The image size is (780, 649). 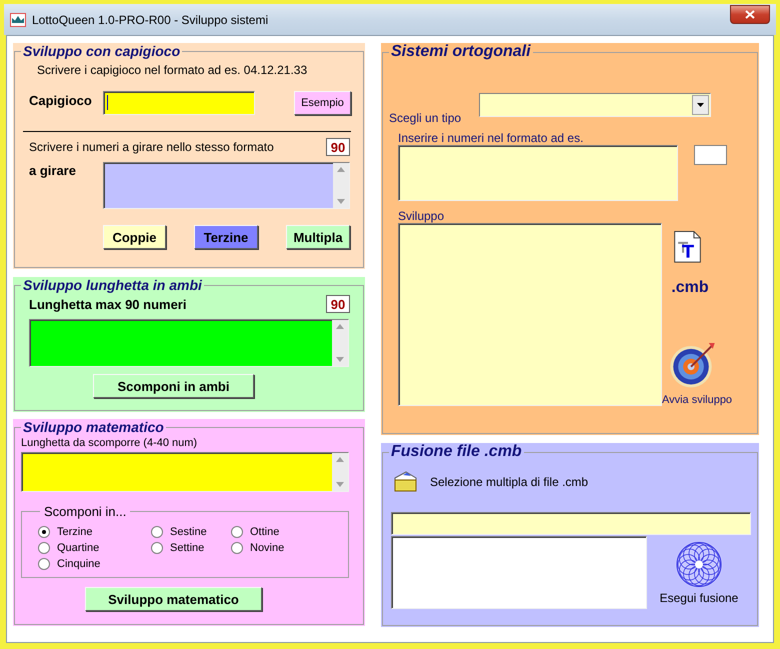 What do you see at coordinates (112, 285) in the screenshot?
I see `section-title: Sviluppo lunghetta in ambi` at bounding box center [112, 285].